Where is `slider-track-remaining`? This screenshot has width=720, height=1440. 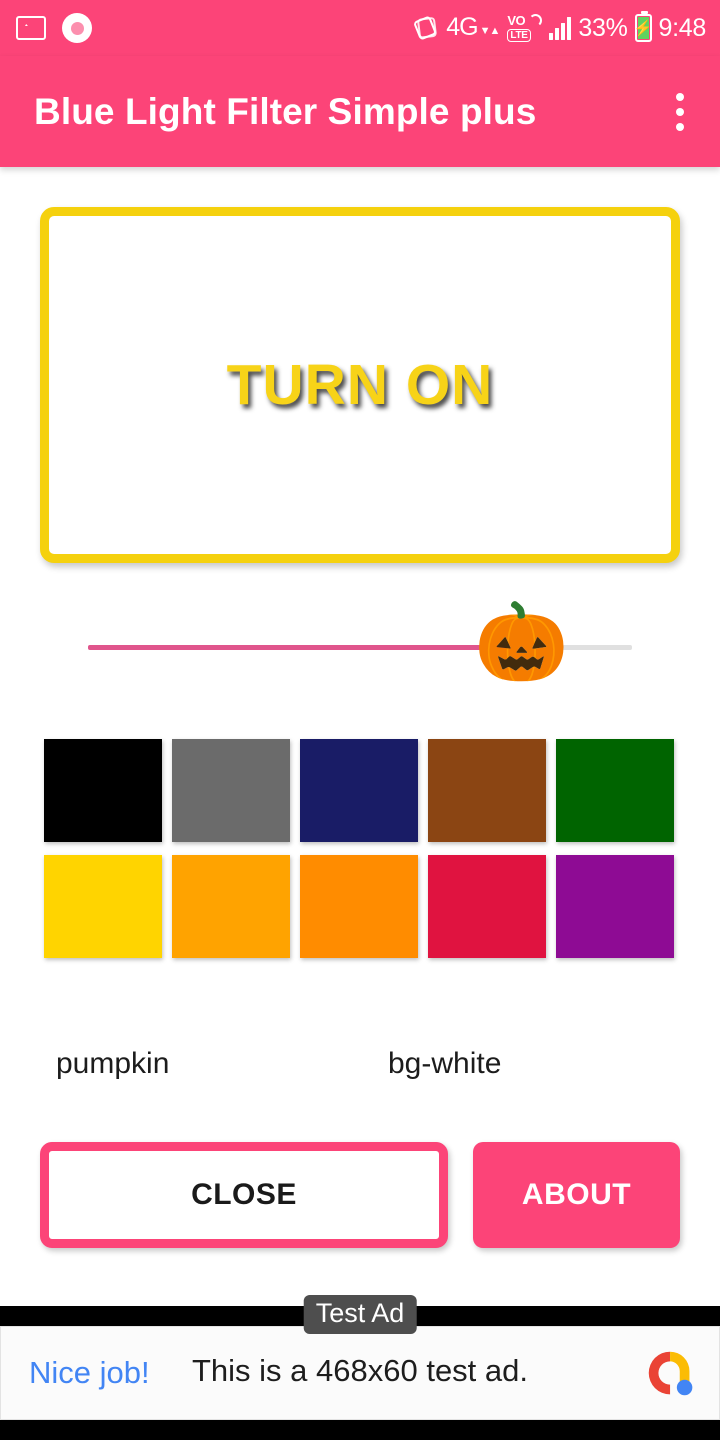
slider-track-remaining is located at coordinates (596, 647).